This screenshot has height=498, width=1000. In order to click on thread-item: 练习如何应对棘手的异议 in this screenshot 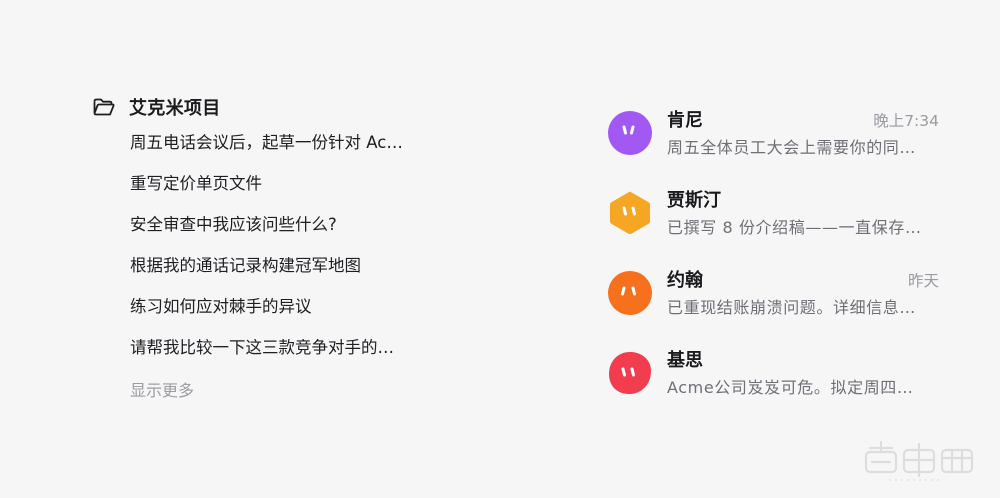, I will do `click(280, 316)`.